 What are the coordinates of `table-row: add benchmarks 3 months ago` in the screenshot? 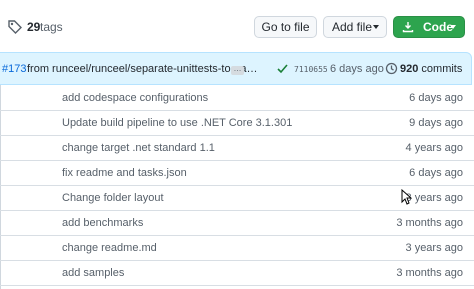 It's located at (237, 223).